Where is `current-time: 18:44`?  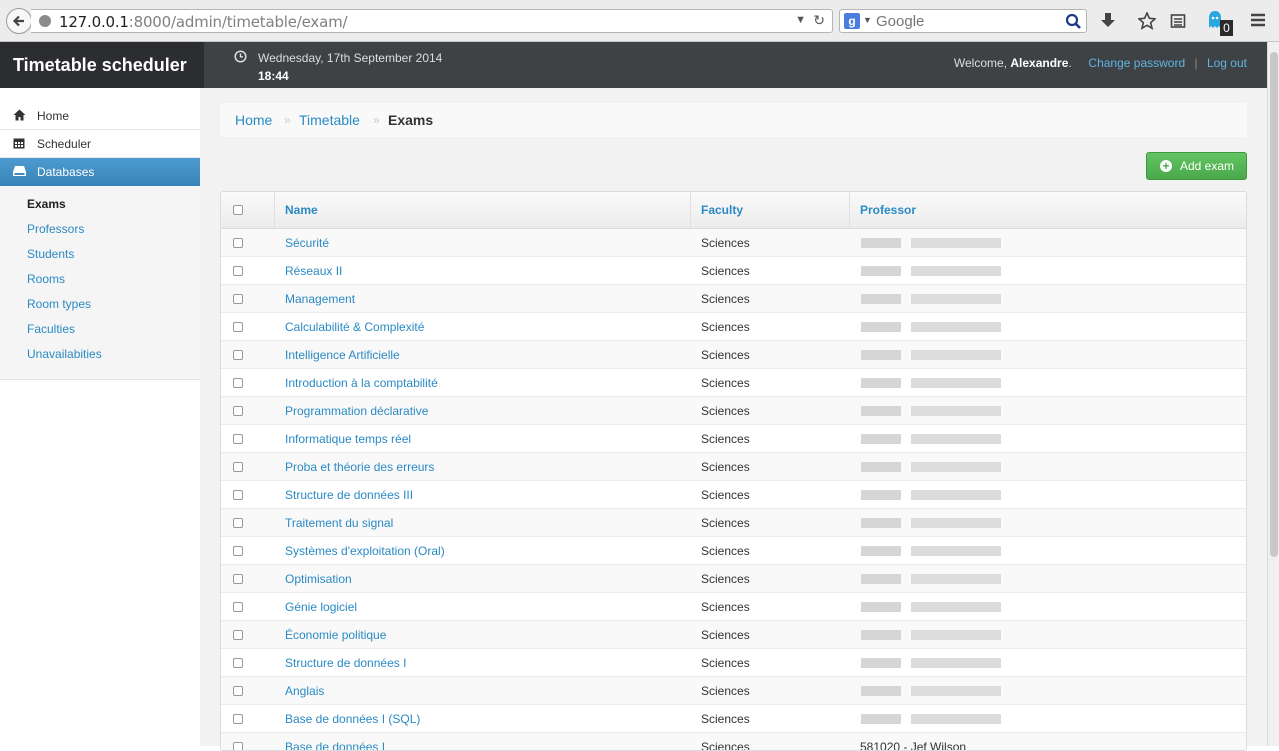
current-time: 18:44 is located at coordinates (273, 76).